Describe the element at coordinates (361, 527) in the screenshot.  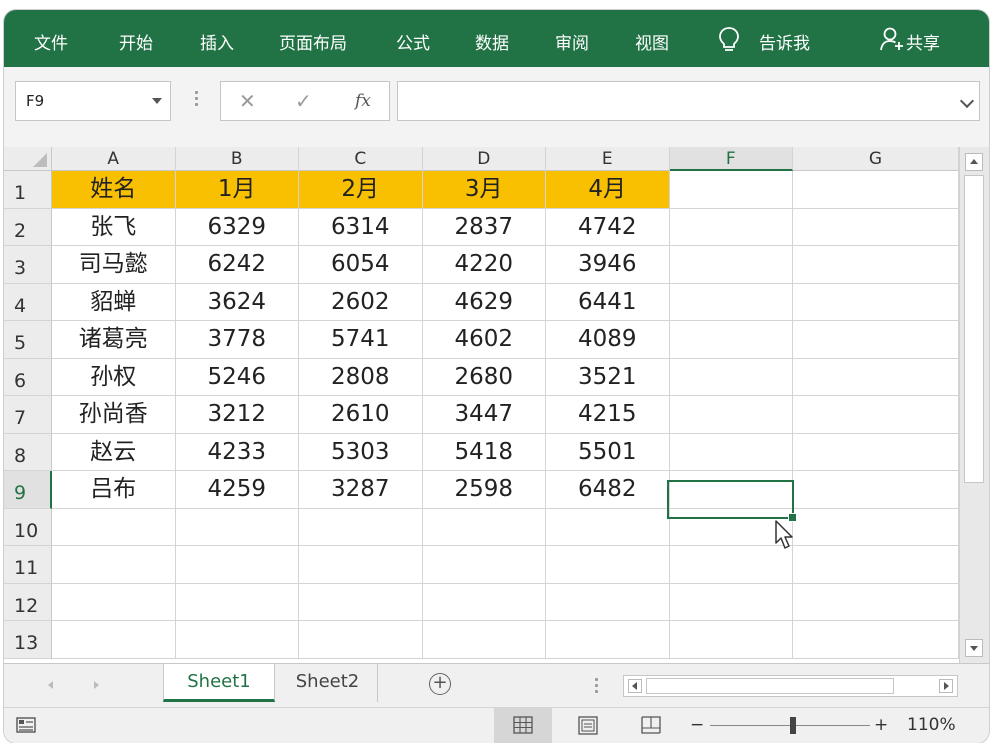
I see `cell-c10` at that location.